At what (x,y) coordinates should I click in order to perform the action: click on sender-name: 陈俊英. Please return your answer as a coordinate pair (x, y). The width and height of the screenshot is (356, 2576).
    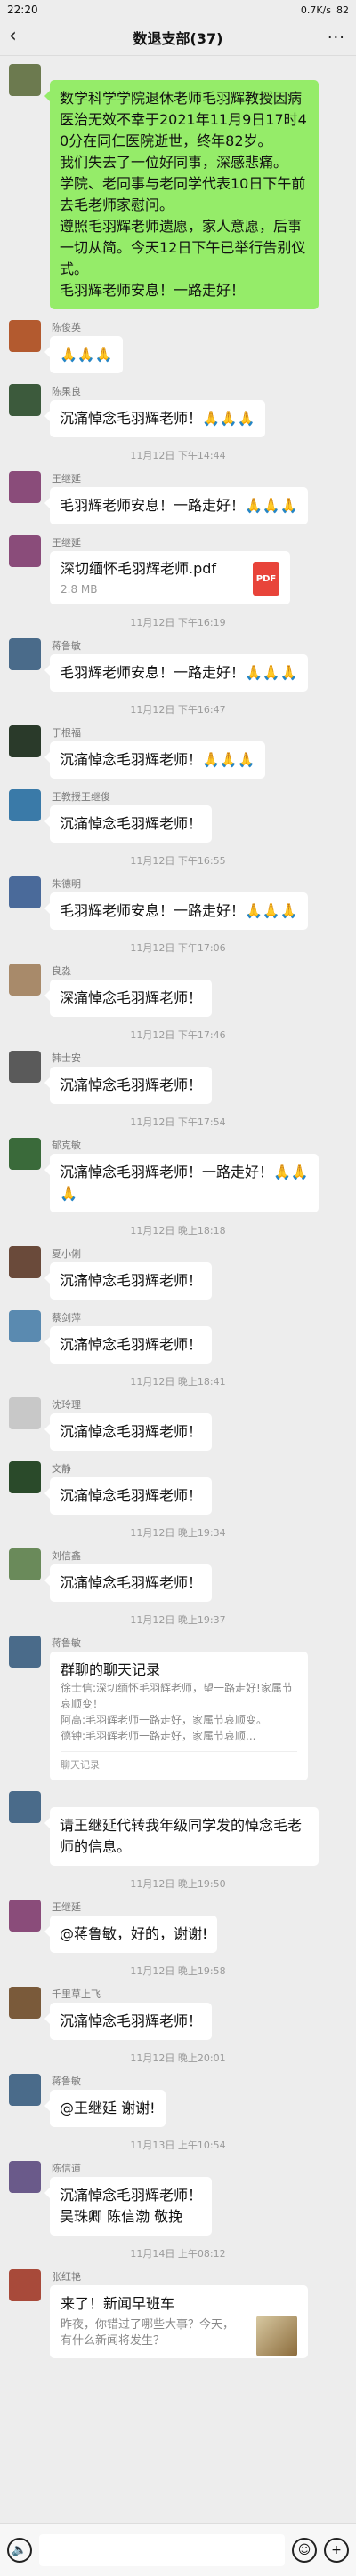
    Looking at the image, I should click on (66, 327).